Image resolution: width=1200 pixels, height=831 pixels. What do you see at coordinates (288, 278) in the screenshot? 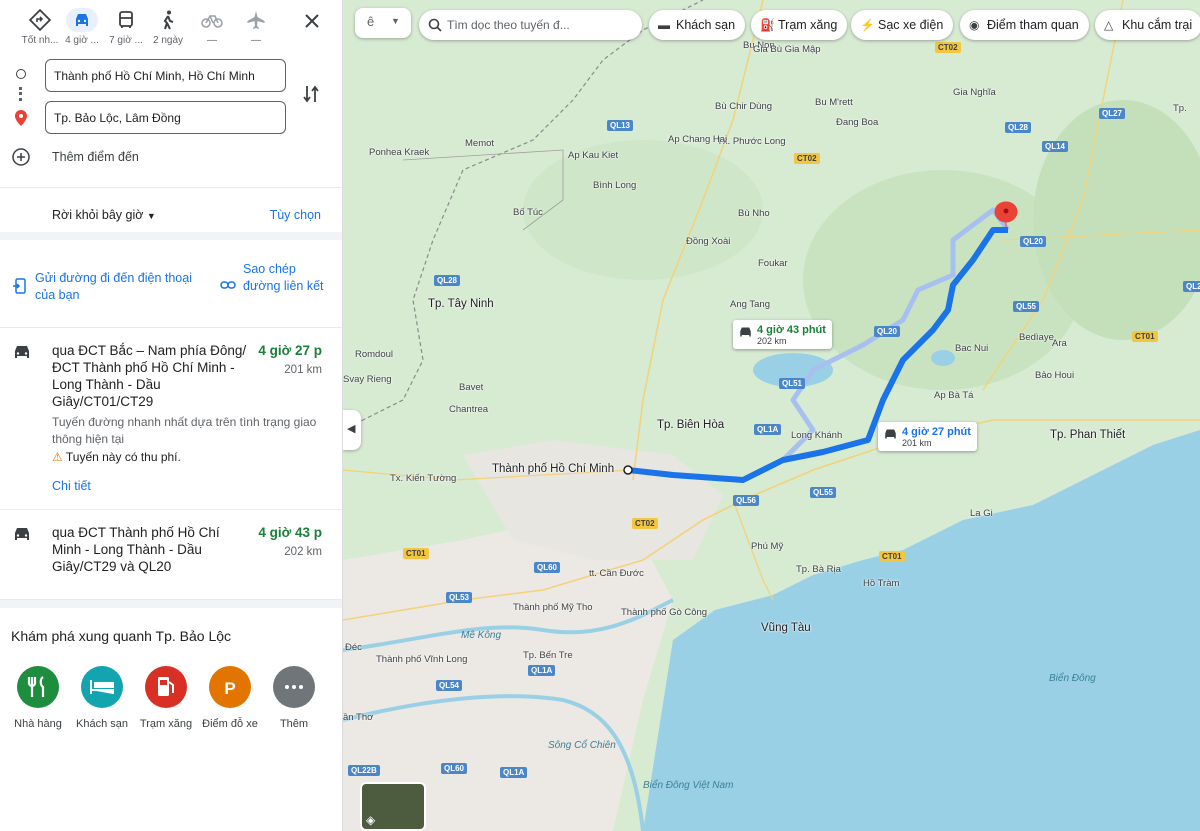
I see `copy-link: Sao chép đường liên kết` at bounding box center [288, 278].